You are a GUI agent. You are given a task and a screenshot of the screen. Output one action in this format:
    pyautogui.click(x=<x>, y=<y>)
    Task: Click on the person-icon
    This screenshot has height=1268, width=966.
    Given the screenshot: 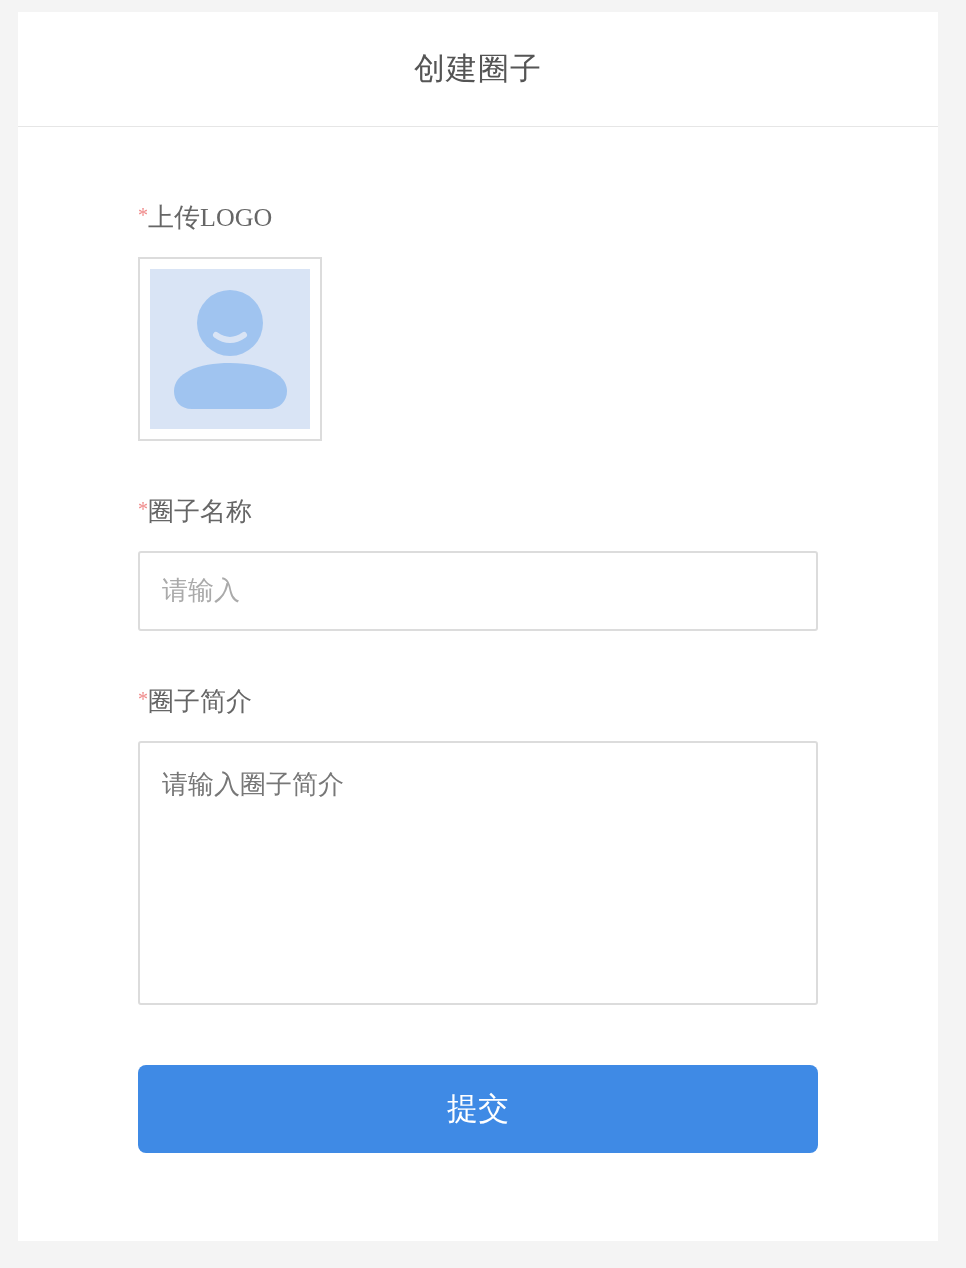 What is the action you would take?
    pyautogui.click(x=230, y=349)
    